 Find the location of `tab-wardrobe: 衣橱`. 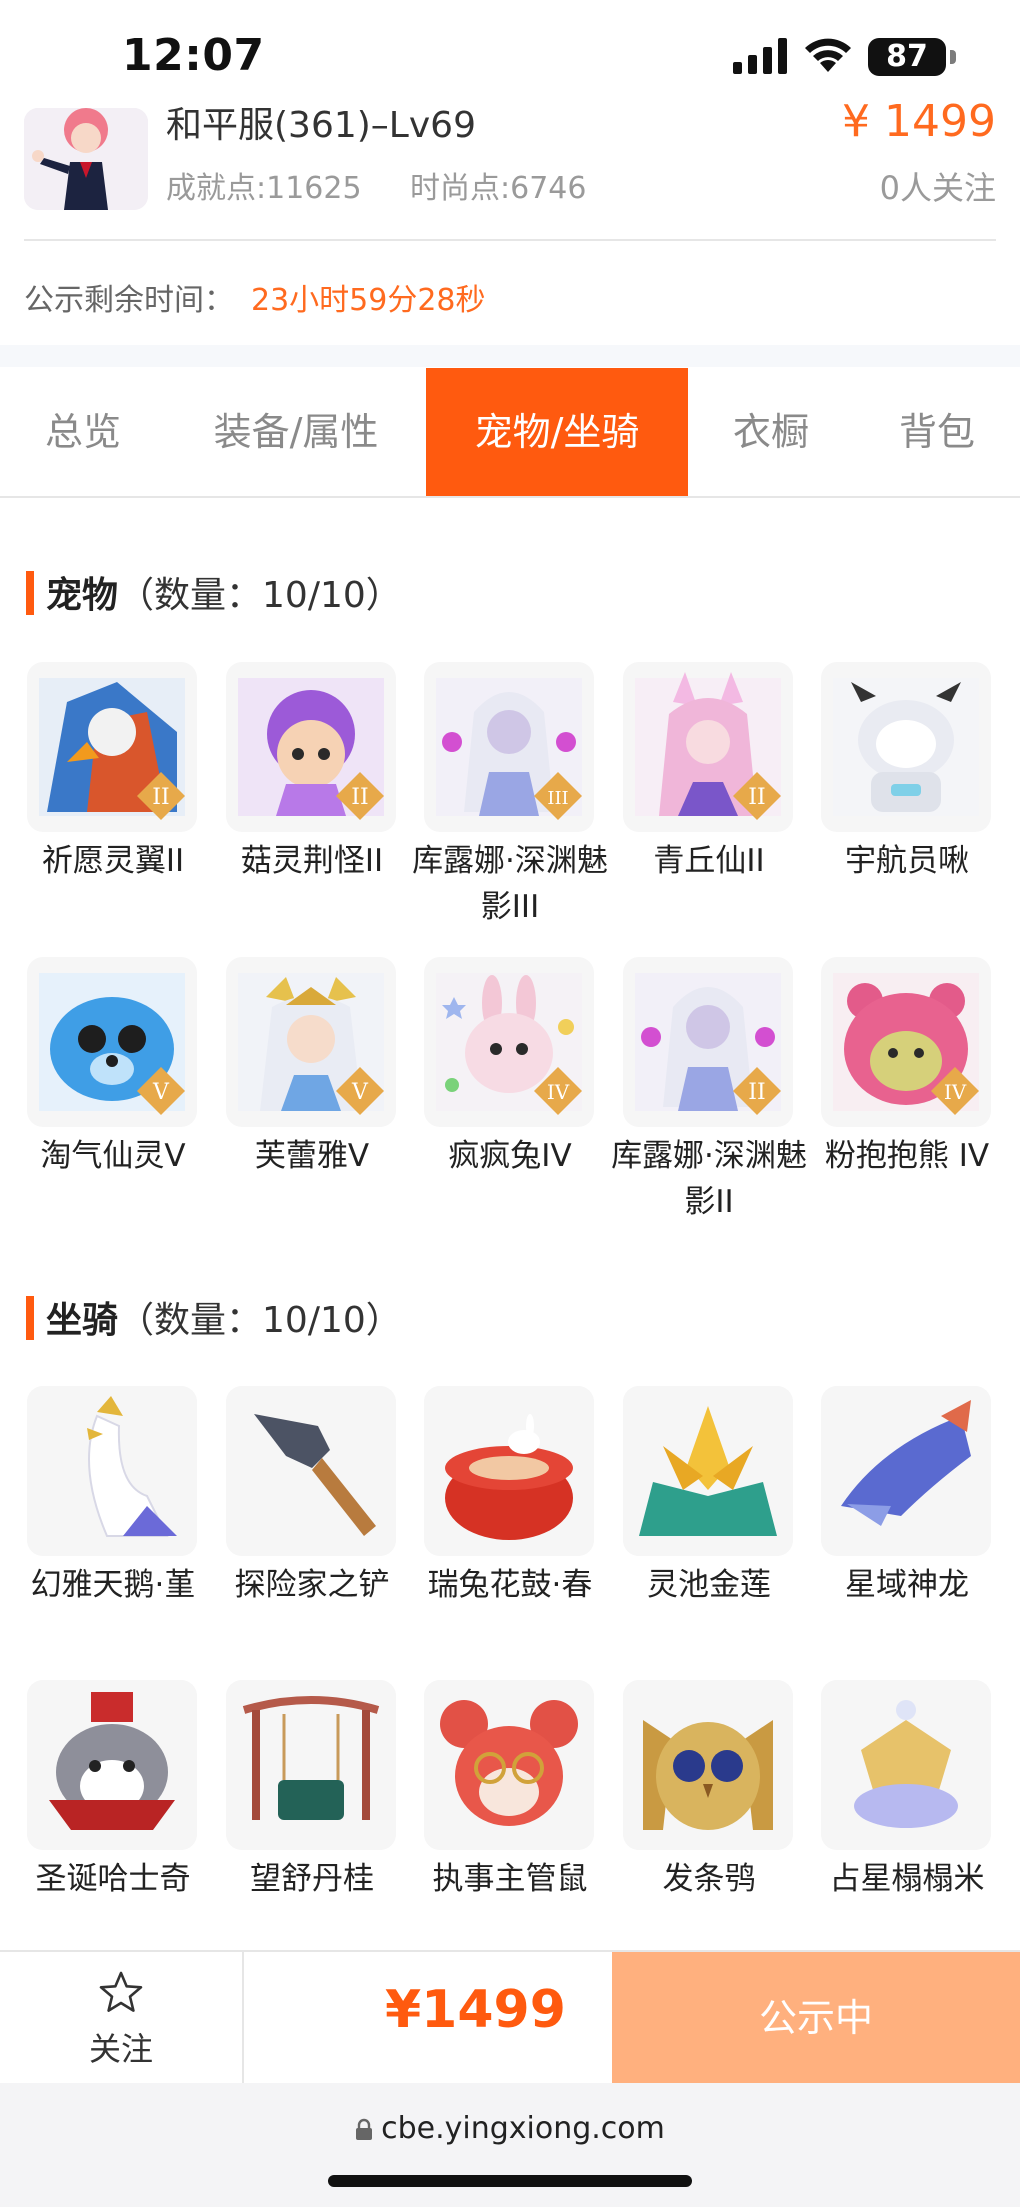

tab-wardrobe: 衣橱 is located at coordinates (771, 432).